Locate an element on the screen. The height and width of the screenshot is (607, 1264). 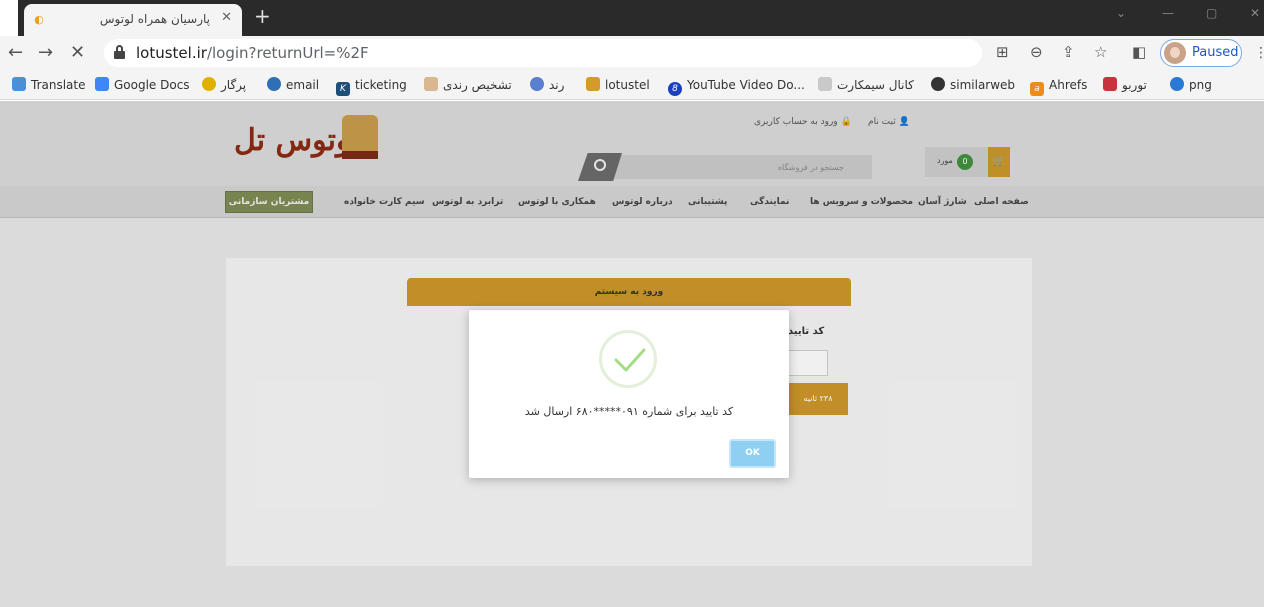
bookmark-item: Translate is located at coordinates (49, 85).